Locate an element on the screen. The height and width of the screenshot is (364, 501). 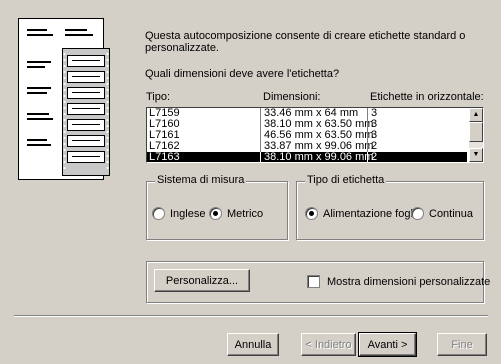
list-item-selected: L7163 38.10 mm x 99.06 mm 2 is located at coordinates (307, 157).